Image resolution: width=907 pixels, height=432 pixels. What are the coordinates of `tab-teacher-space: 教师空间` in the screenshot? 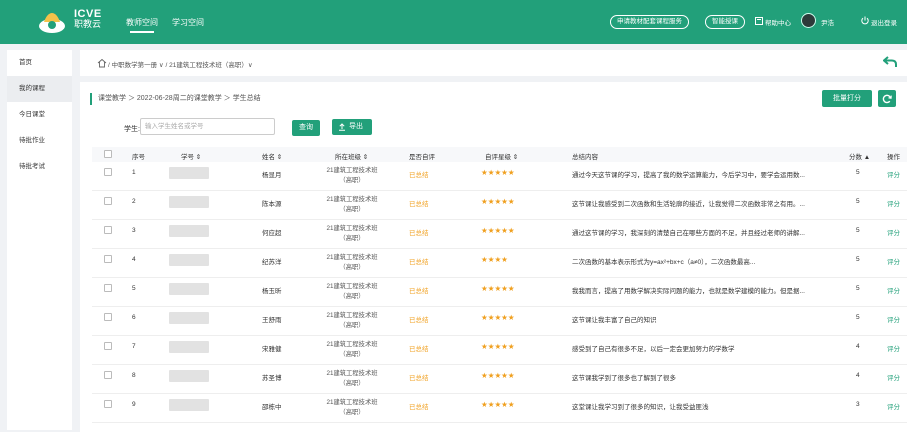 It's located at (142, 25).